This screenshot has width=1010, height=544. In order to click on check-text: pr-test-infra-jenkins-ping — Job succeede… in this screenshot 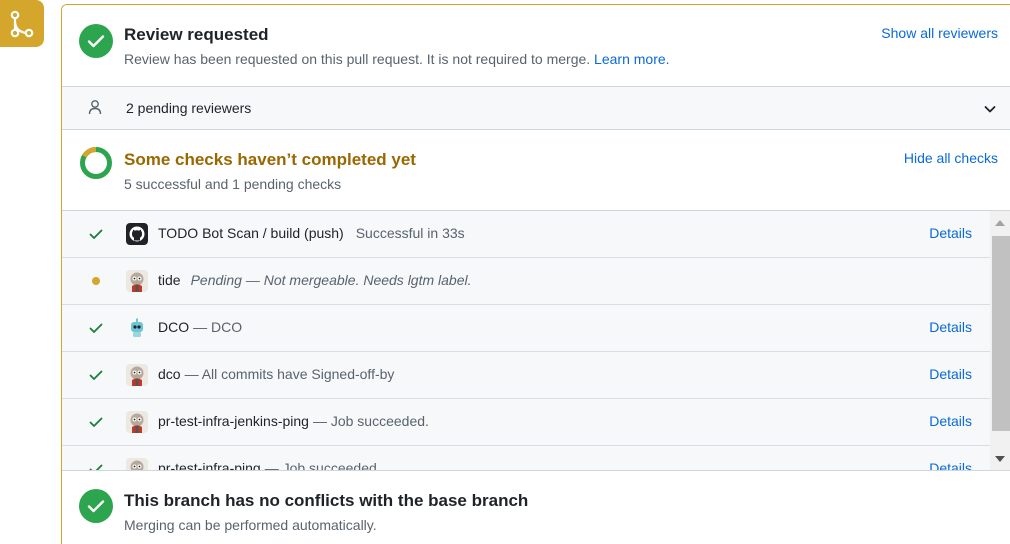, I will do `click(293, 421)`.